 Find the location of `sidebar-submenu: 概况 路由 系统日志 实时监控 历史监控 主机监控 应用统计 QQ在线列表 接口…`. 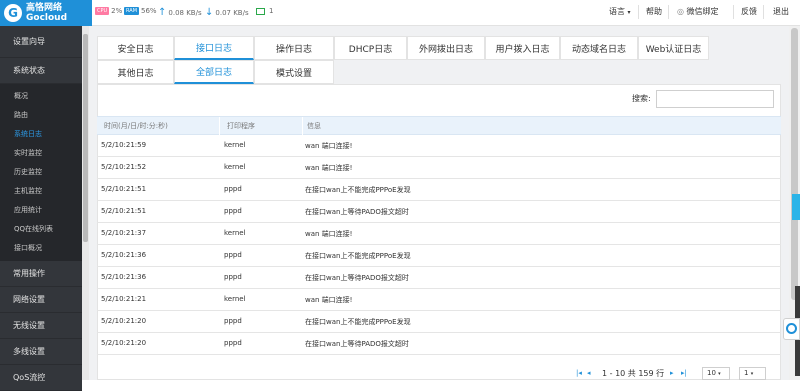

sidebar-submenu: 概况 路由 系统日志 实时监控 历史监控 主机监控 应用统计 QQ在线列表 接口… is located at coordinates (41, 172).